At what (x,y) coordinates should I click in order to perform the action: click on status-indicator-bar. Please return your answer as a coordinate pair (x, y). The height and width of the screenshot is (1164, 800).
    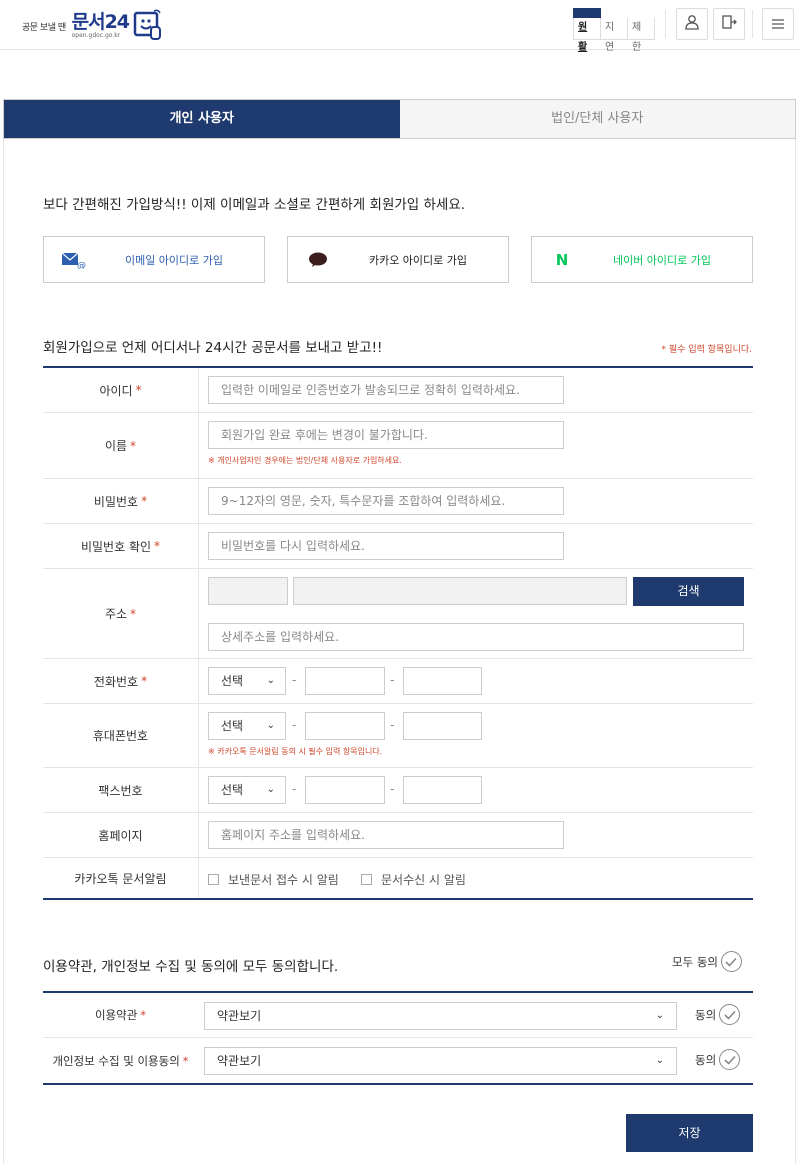
    Looking at the image, I should click on (587, 13).